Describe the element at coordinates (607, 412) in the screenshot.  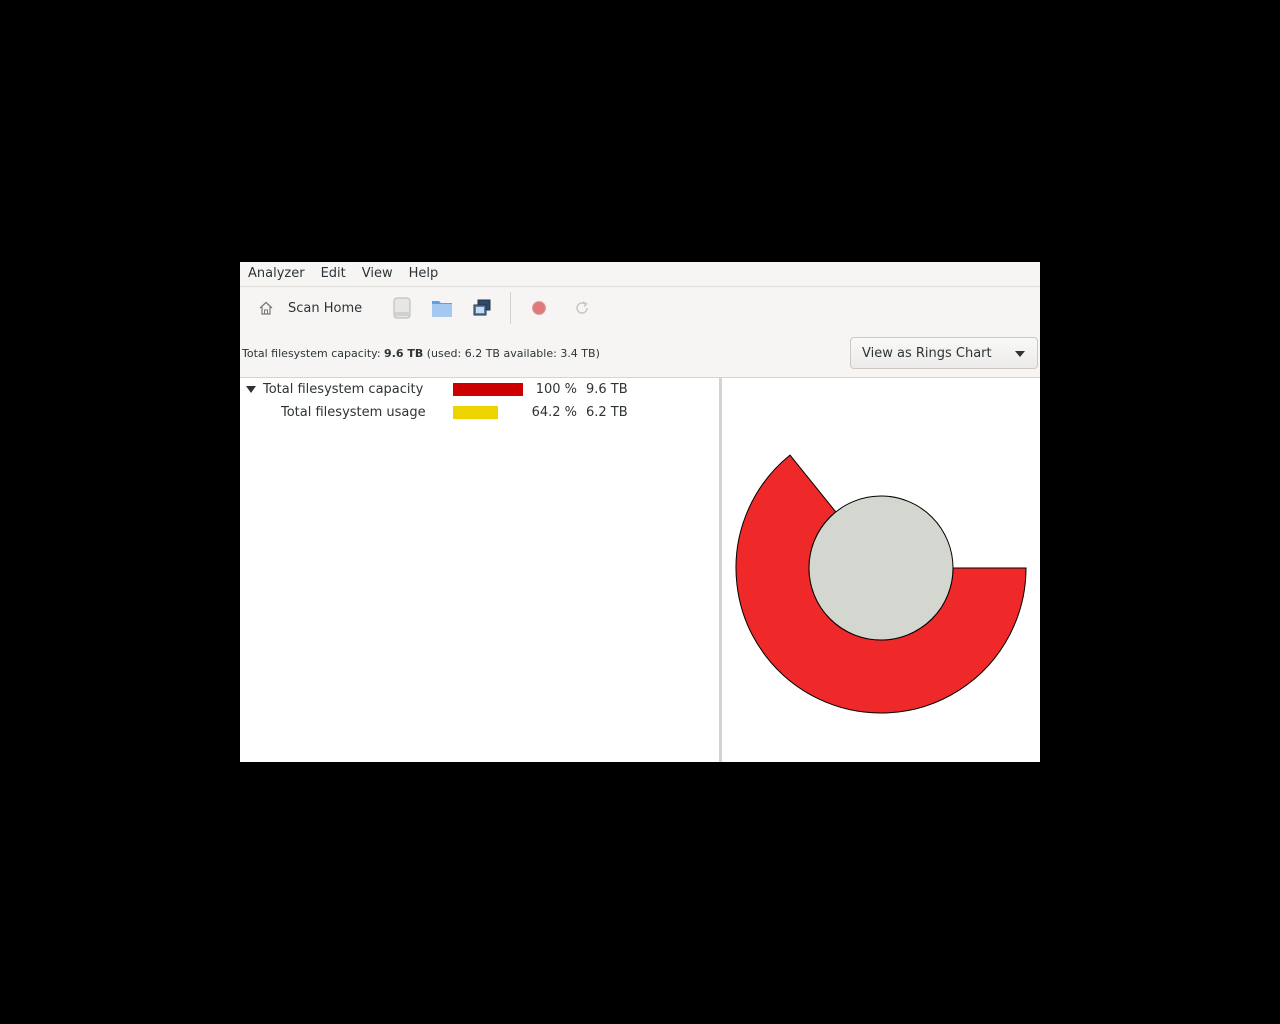
I see `row-size: 6.2 TB` at that location.